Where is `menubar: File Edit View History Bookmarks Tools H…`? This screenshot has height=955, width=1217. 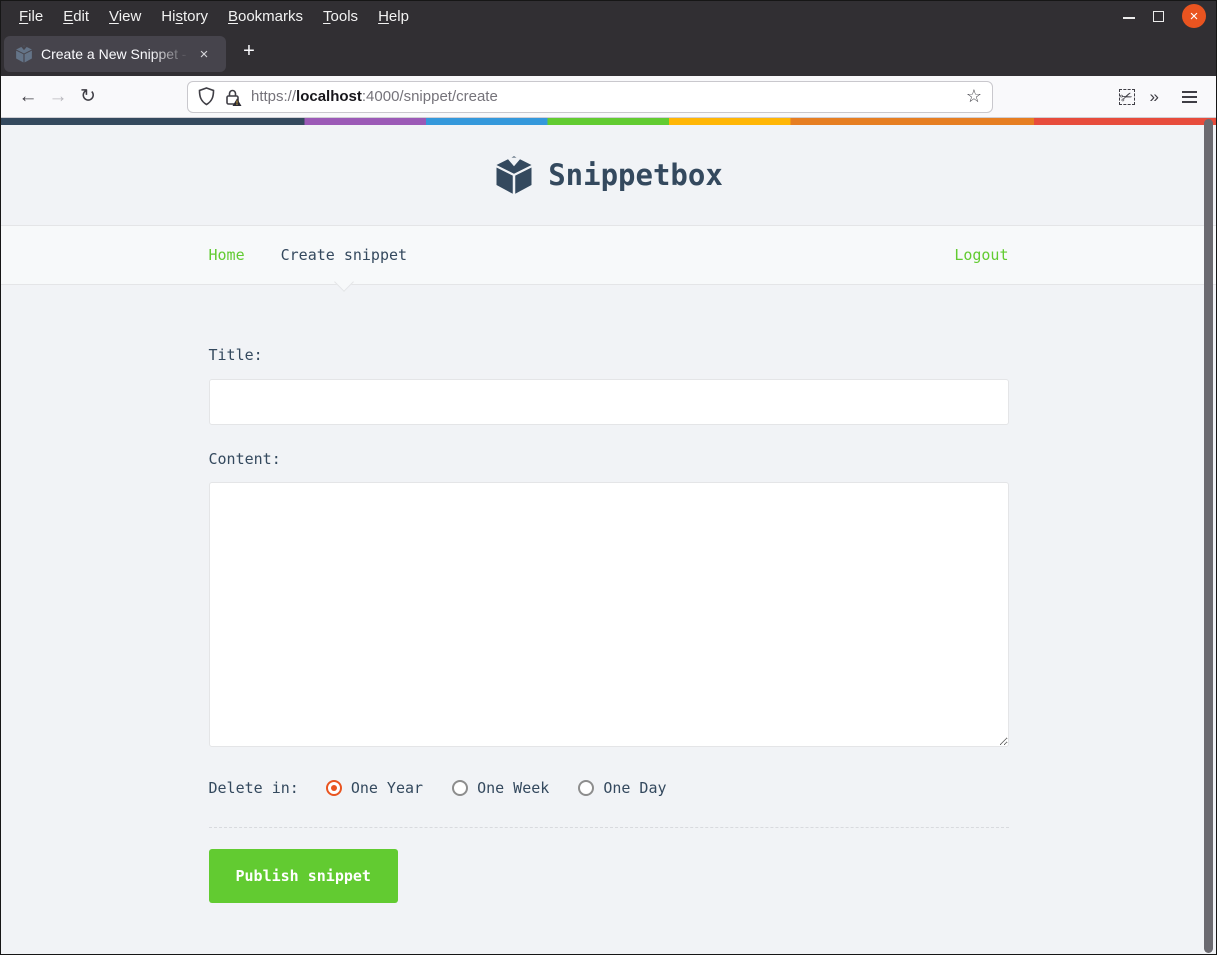
menubar: File Edit View History Bookmarks Tools H… is located at coordinates (210, 16).